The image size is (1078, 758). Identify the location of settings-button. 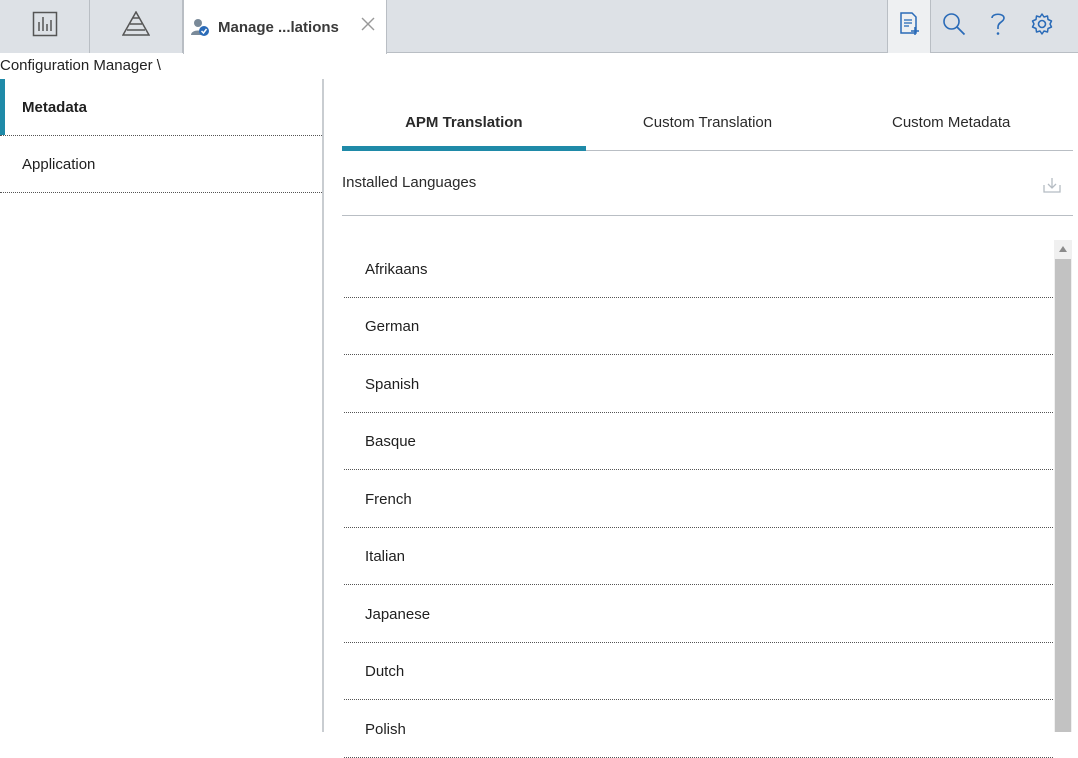
(1042, 26).